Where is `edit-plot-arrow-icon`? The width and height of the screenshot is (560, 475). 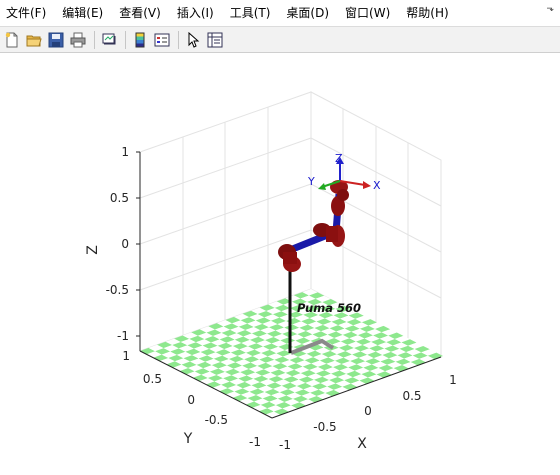 edit-plot-arrow-icon is located at coordinates (193, 40).